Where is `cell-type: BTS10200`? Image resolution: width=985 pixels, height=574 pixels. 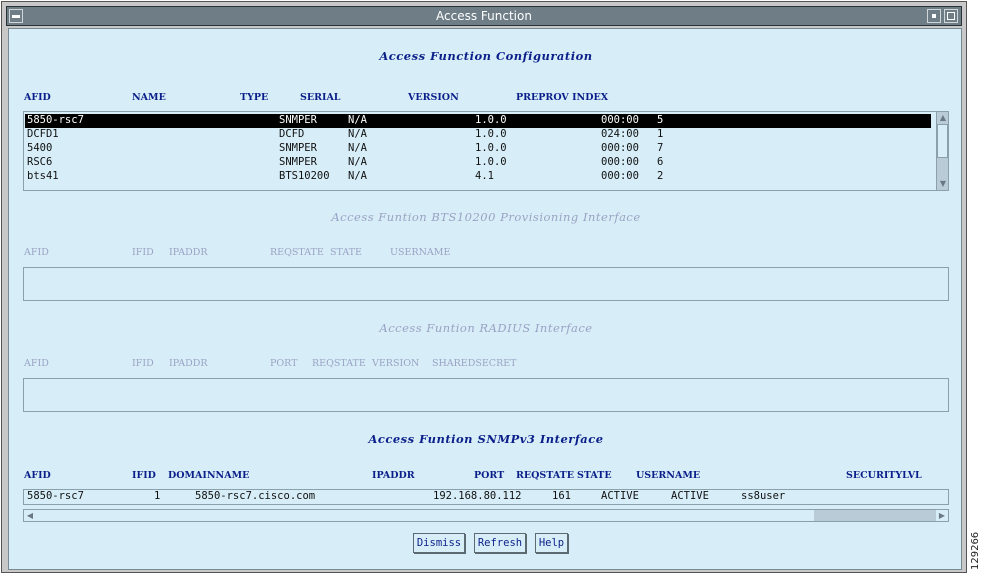
cell-type: BTS10200 is located at coordinates (304, 176).